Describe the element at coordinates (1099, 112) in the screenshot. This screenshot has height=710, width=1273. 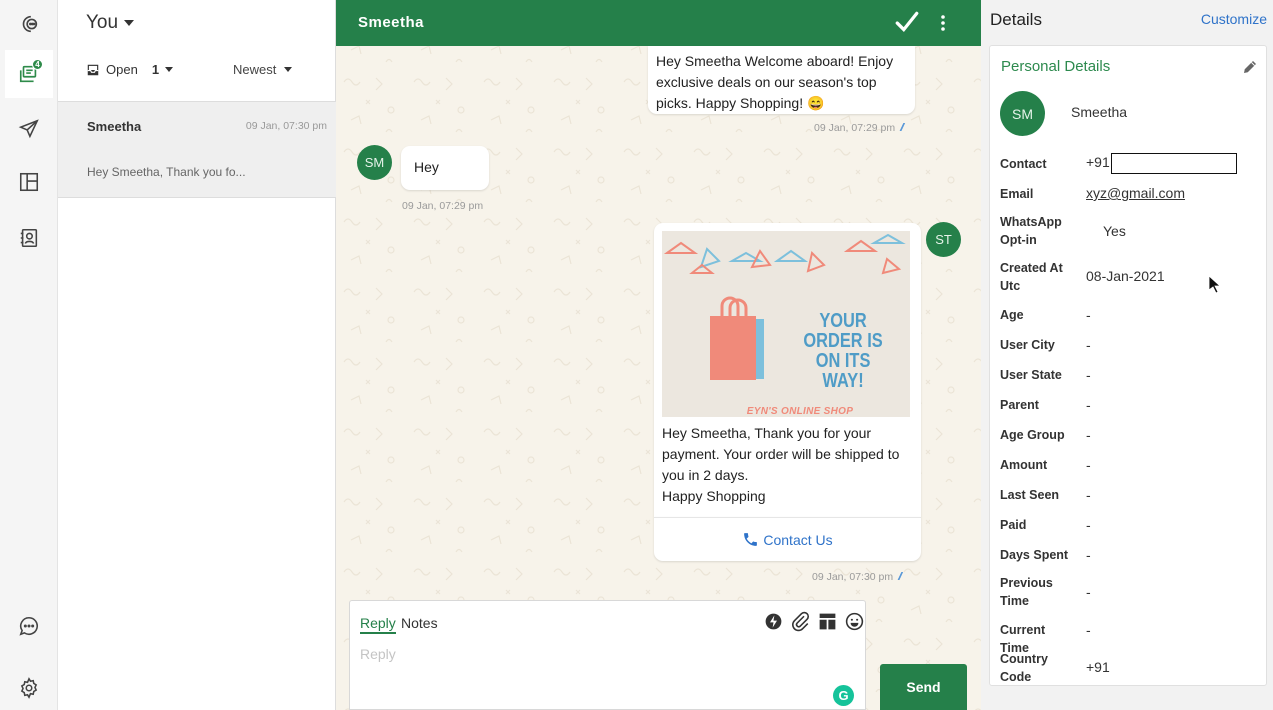
I see `contact-name: Smeetha` at that location.